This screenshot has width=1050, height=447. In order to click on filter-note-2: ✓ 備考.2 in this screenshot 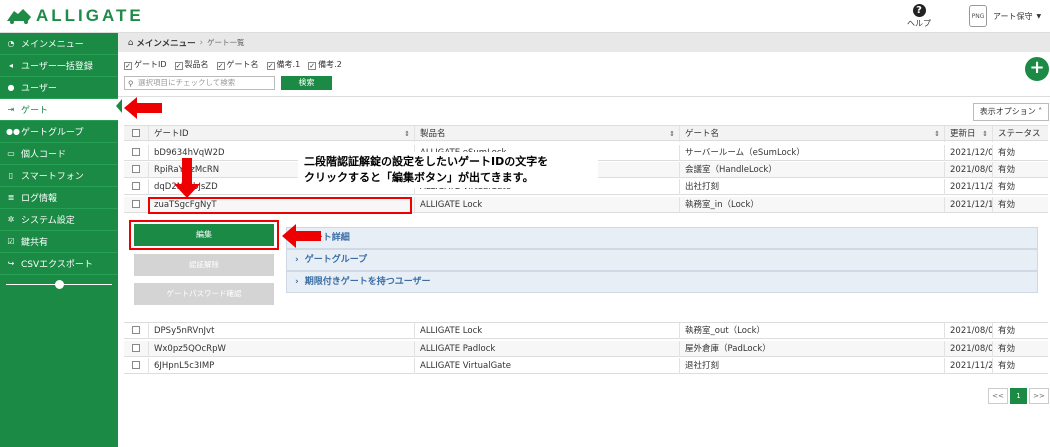, I will do `click(325, 64)`.